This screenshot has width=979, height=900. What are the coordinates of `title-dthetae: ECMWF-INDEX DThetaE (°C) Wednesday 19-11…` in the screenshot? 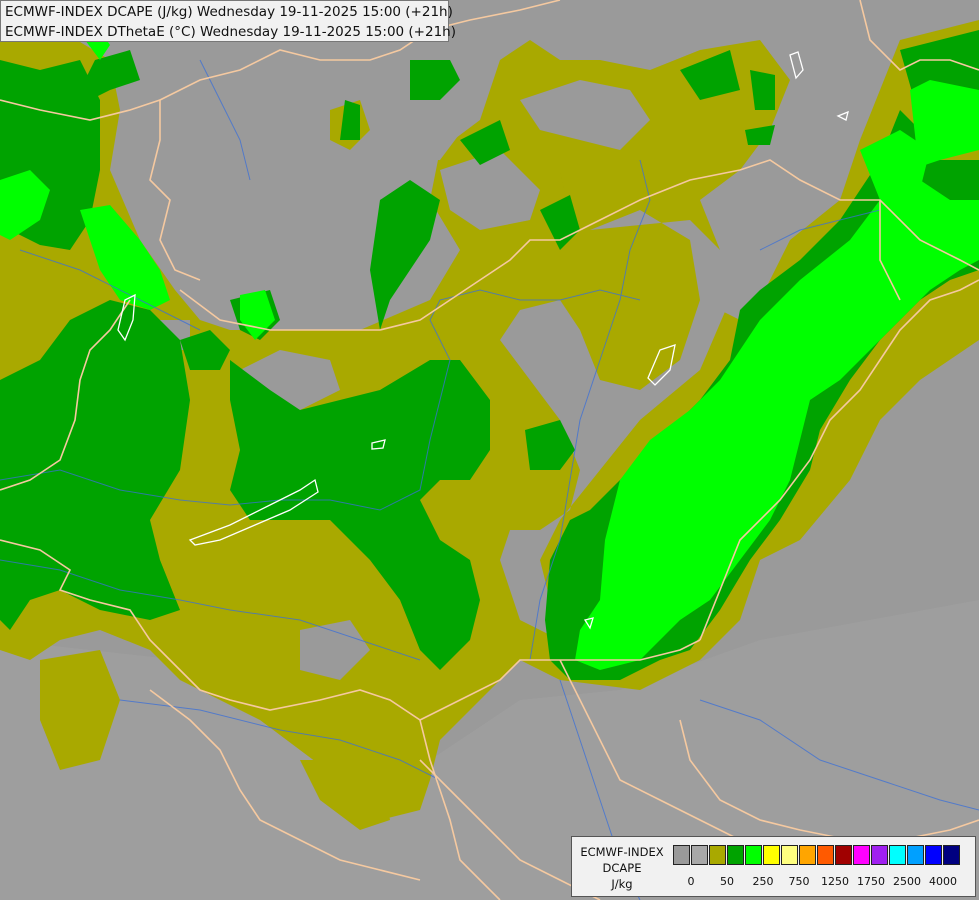 It's located at (230, 32).